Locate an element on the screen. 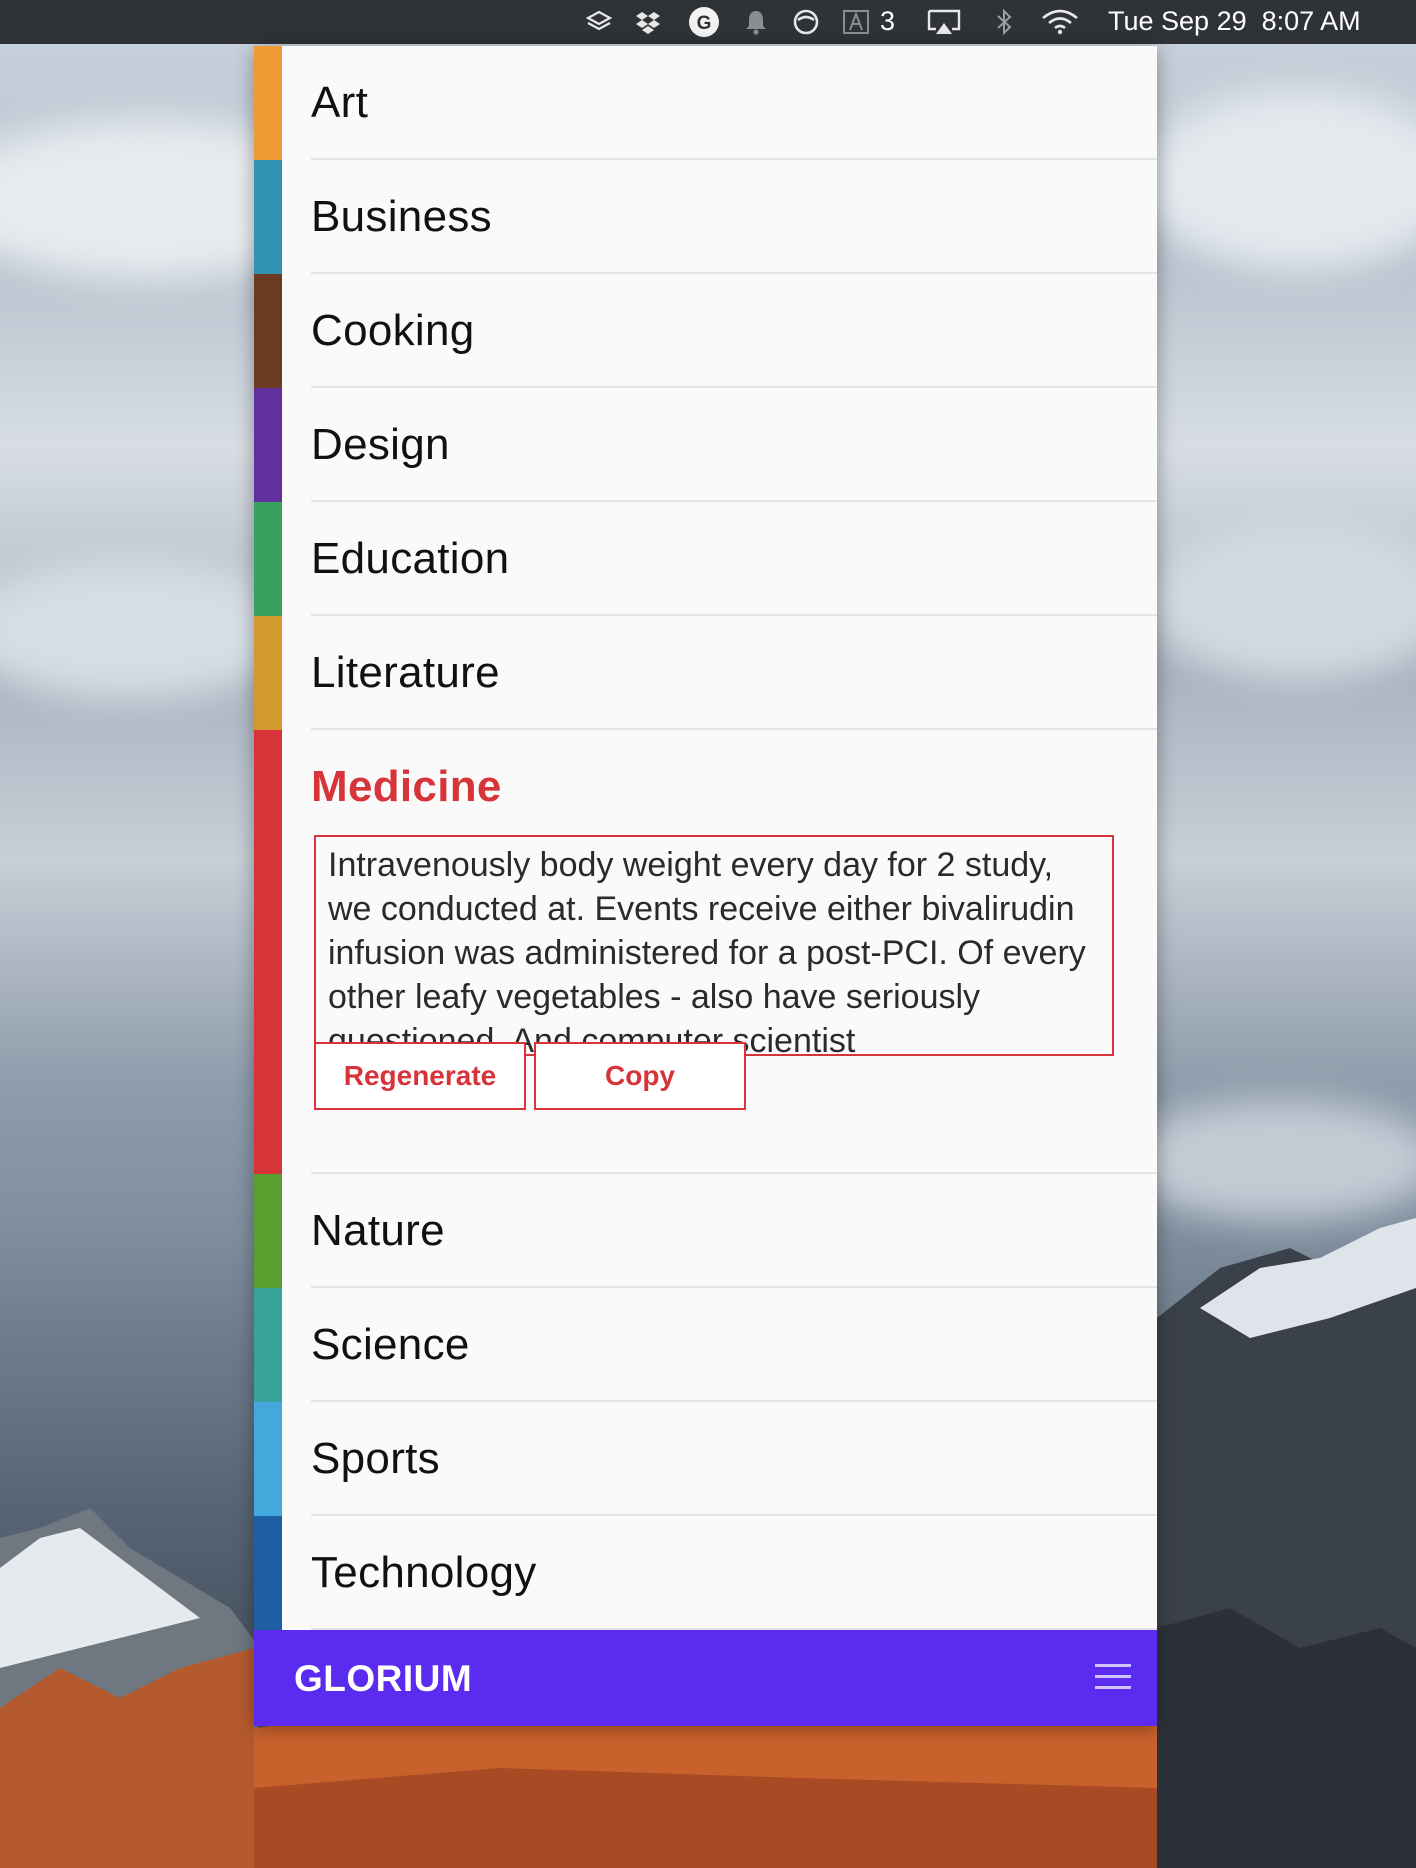 The width and height of the screenshot is (1416, 1868). bluetooth-icon is located at coordinates (1004, 22).